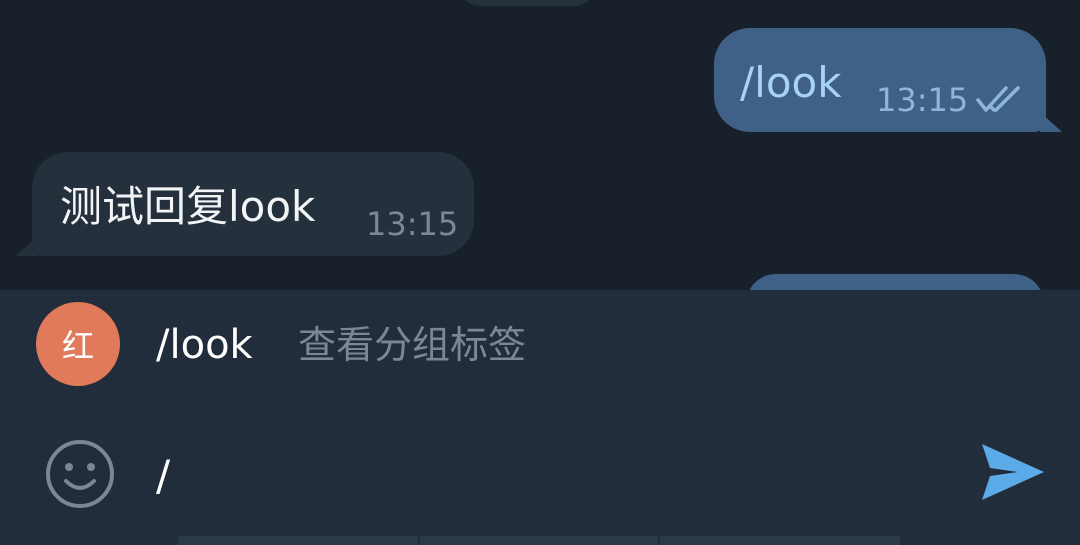 The height and width of the screenshot is (545, 1080). Describe the element at coordinates (539, 540) in the screenshot. I see `keyboard-suggestion-strip` at that location.